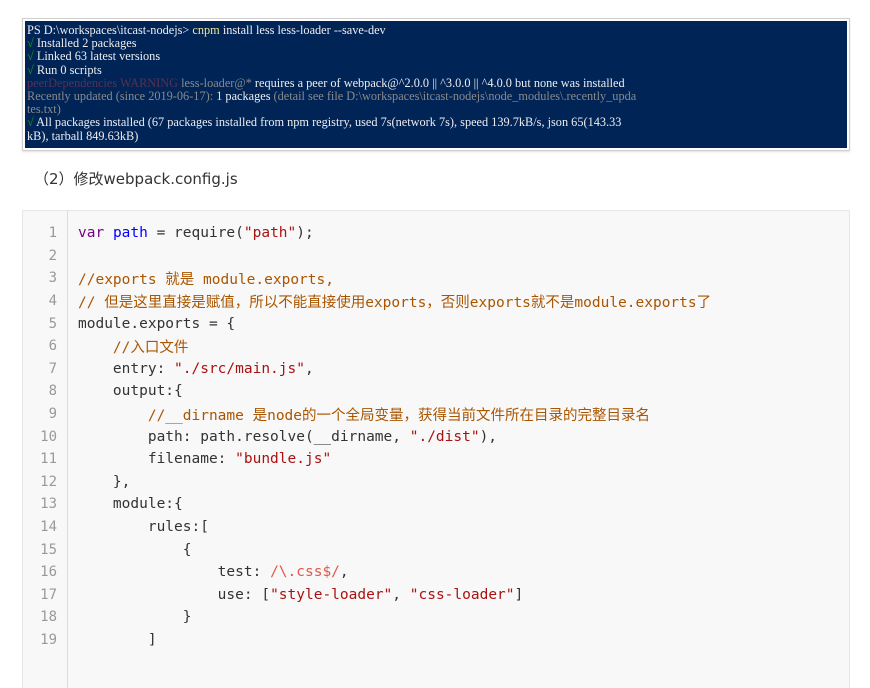 The height and width of the screenshot is (688, 870). I want to click on code-line: 17 use: ["style-loader", "css-loader"], so click(436, 595).